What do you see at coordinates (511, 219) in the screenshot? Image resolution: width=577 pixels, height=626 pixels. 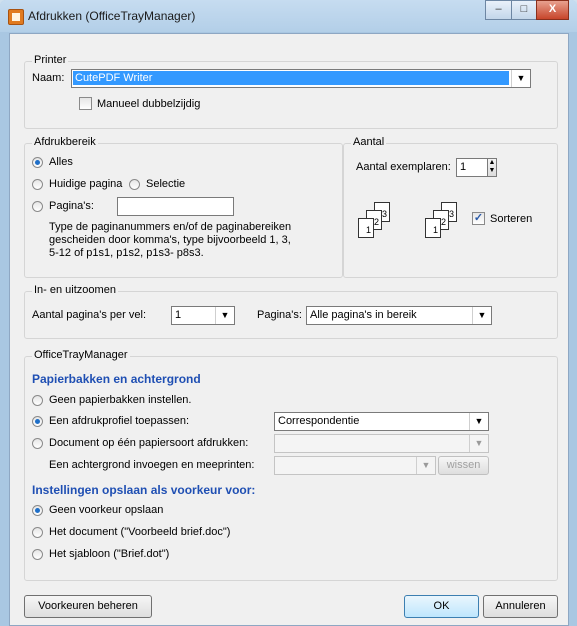 I see `collate-label: Sorteren` at bounding box center [511, 219].